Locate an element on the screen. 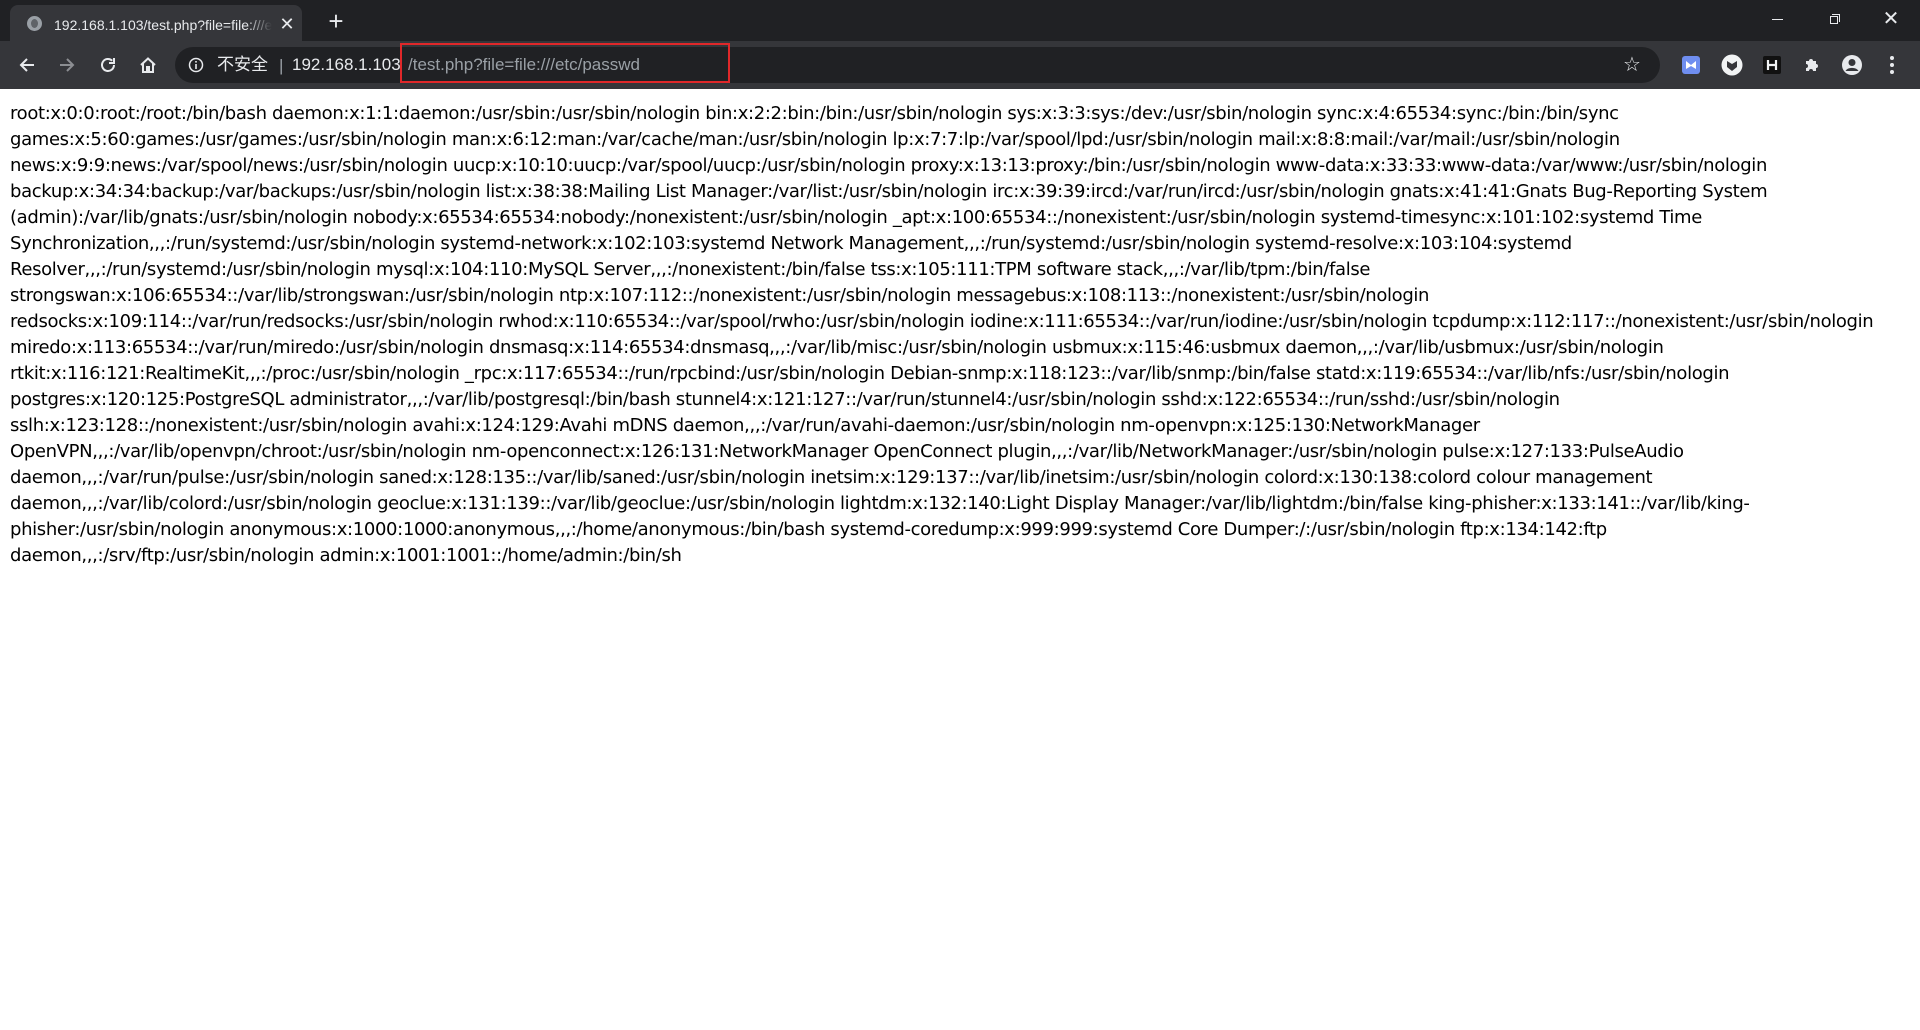 The width and height of the screenshot is (1920, 1030). forward-button is located at coordinates (67, 65).